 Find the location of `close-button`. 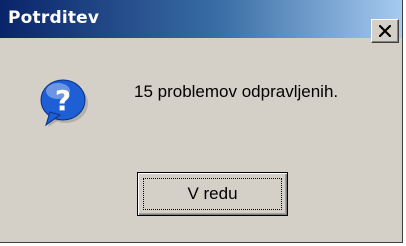

close-button is located at coordinates (385, 31).